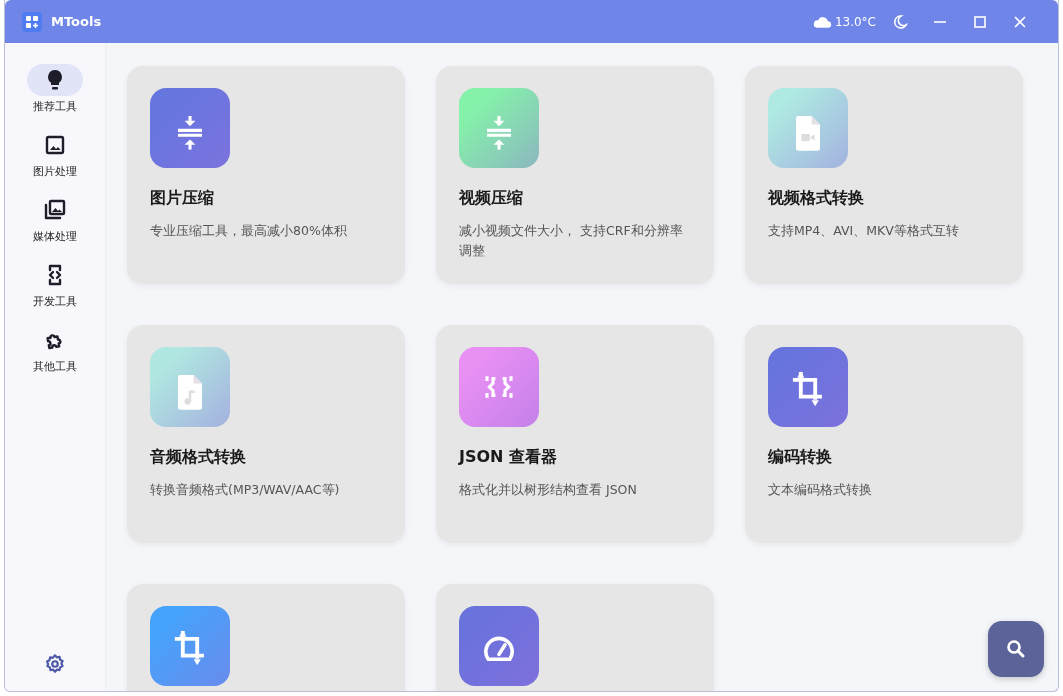  Describe the element at coordinates (249, 231) in the screenshot. I see `tool-description: 专业压缩工具，最高减小80%体积` at that location.